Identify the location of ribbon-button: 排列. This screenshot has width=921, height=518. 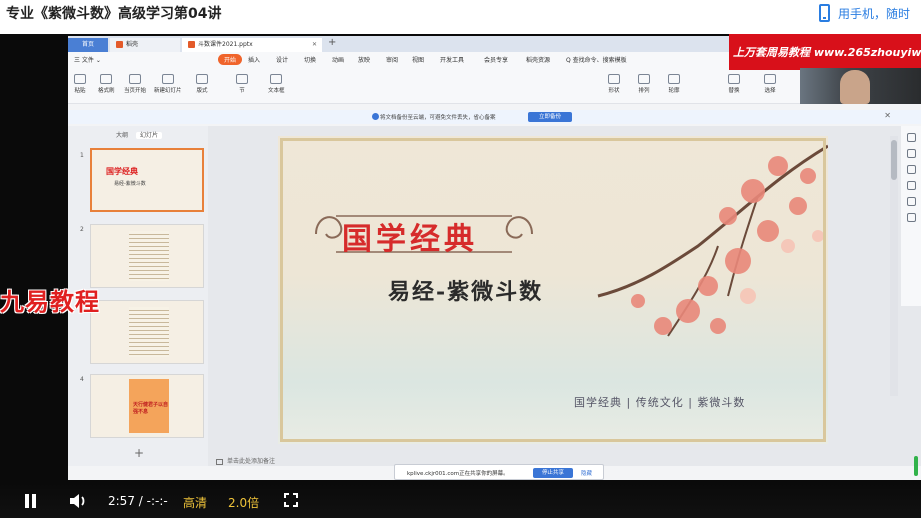
(644, 84).